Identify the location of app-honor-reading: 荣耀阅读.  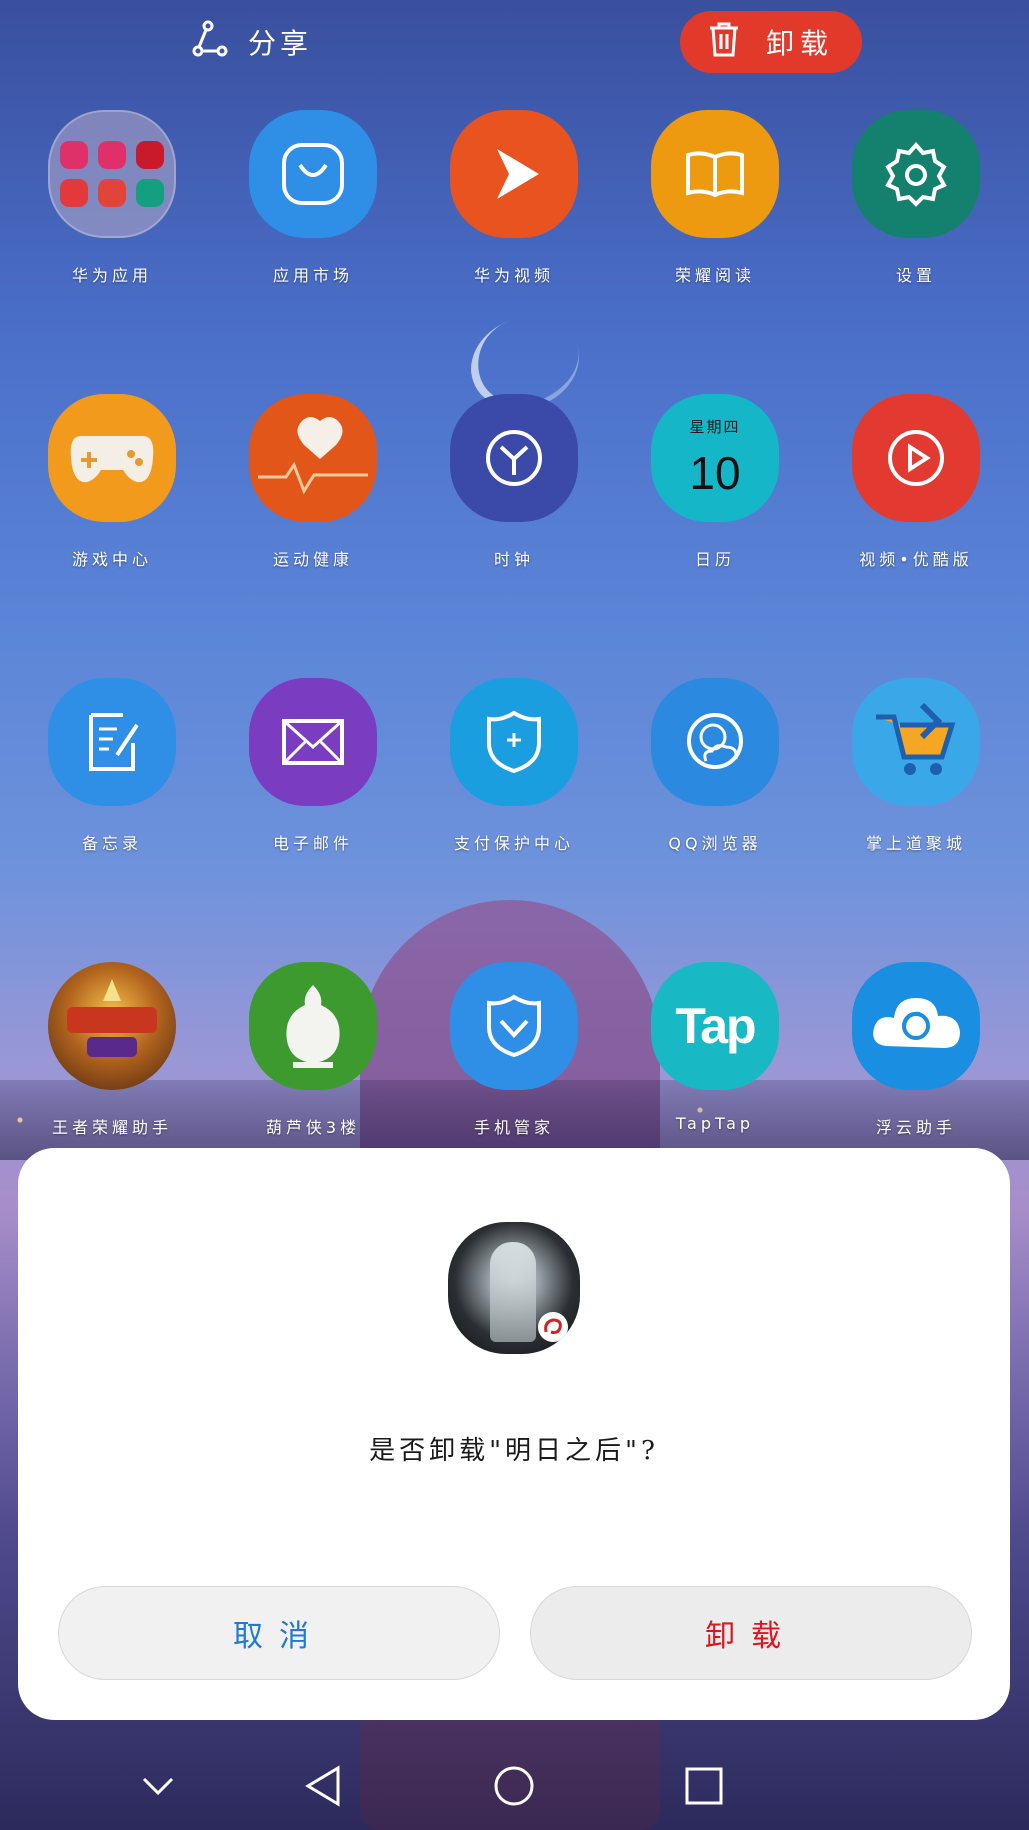
(715, 210).